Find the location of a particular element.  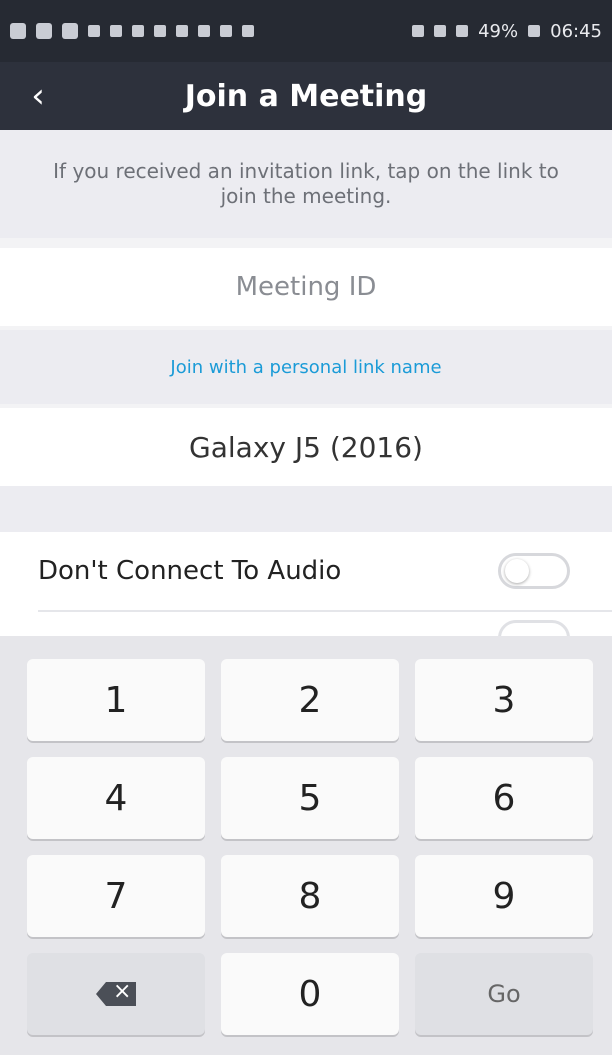

music-icon is located at coordinates (248, 31).